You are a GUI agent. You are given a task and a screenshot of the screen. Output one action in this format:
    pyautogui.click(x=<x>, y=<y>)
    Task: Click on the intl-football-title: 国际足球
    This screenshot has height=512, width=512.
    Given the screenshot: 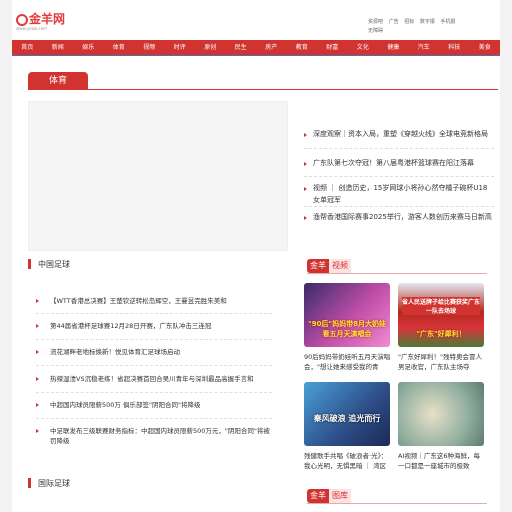 What is the action you would take?
    pyautogui.click(x=49, y=483)
    